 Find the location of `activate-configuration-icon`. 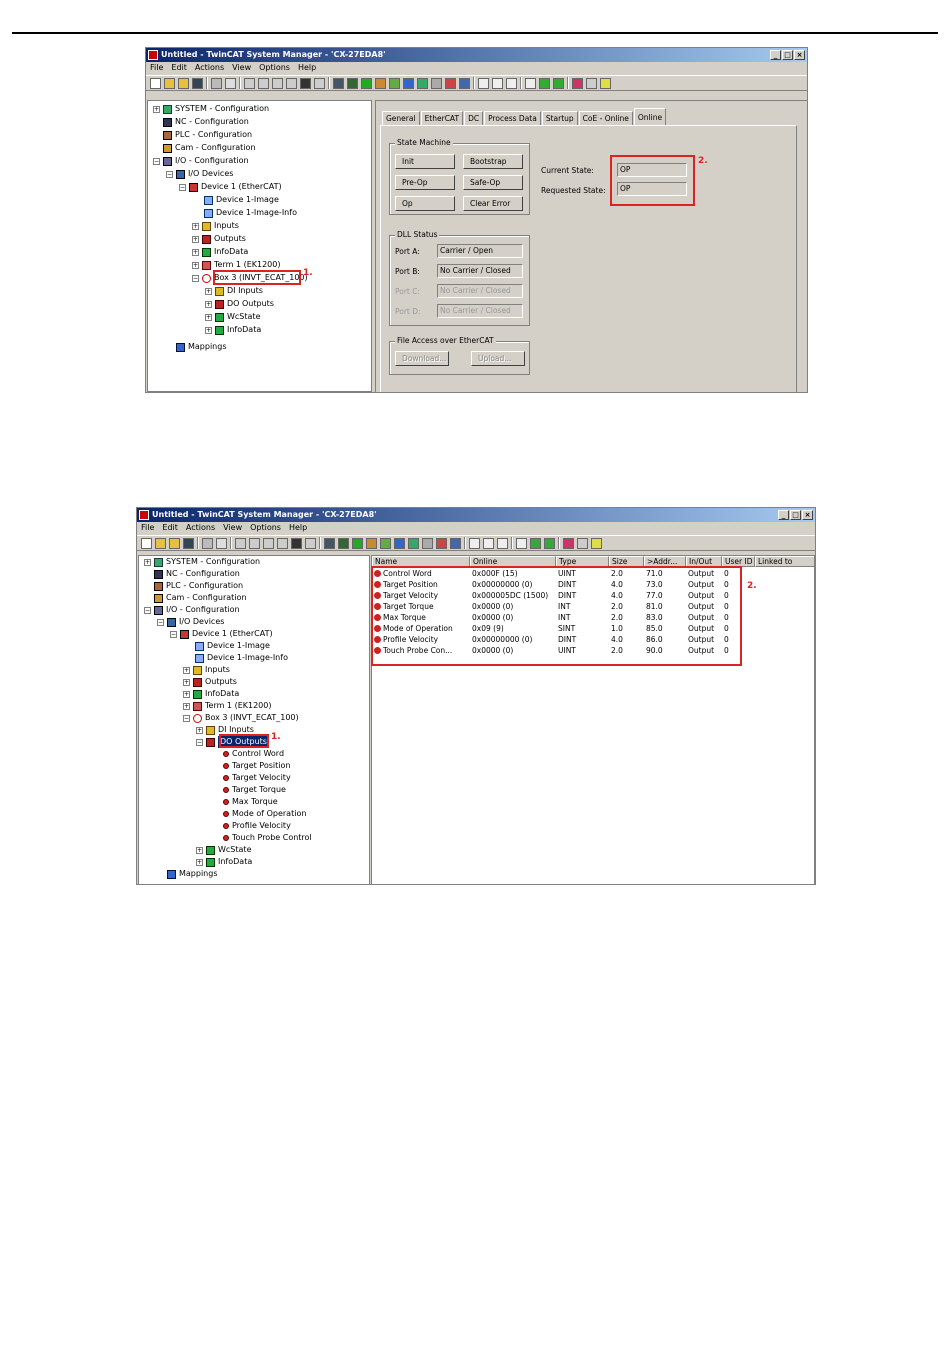

activate-configuration-icon is located at coordinates (371, 543).